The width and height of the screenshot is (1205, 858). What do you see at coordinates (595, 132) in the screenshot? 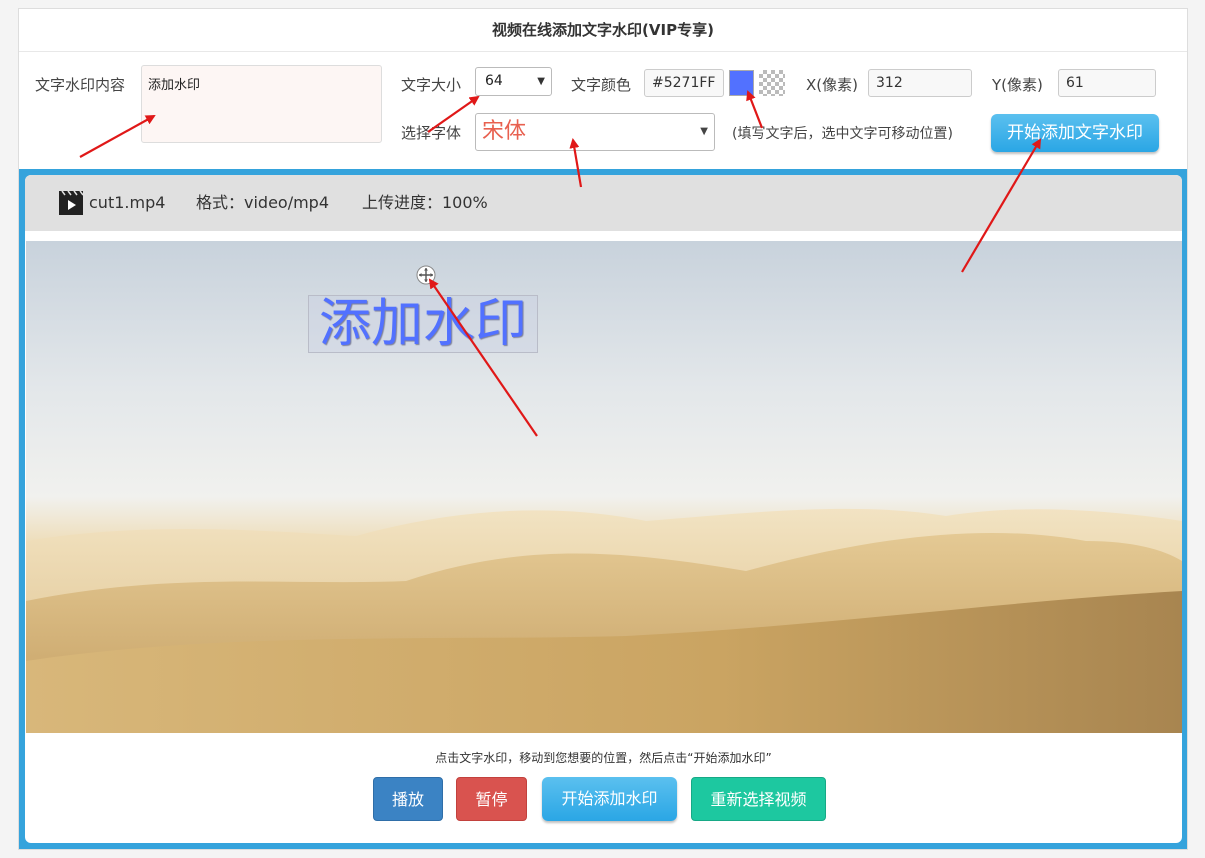
I see `font-family-select: 宋体 ▼` at bounding box center [595, 132].